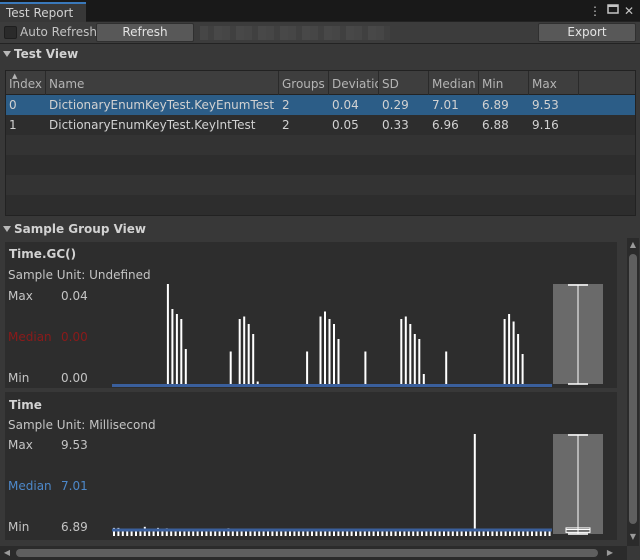 The height and width of the screenshot is (560, 640). Describe the element at coordinates (307, 553) in the screenshot. I see `horizontal-scroll-thumb` at that location.